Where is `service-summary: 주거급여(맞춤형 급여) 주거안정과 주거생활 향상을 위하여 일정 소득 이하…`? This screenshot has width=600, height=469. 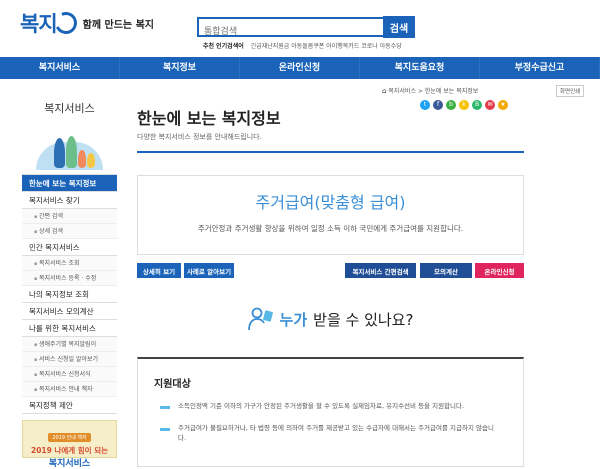
service-summary: 주거급여(맞춤형 급여) 주거안정과 주거생활 향상을 위하여 일정 소득 이하… is located at coordinates (330, 215).